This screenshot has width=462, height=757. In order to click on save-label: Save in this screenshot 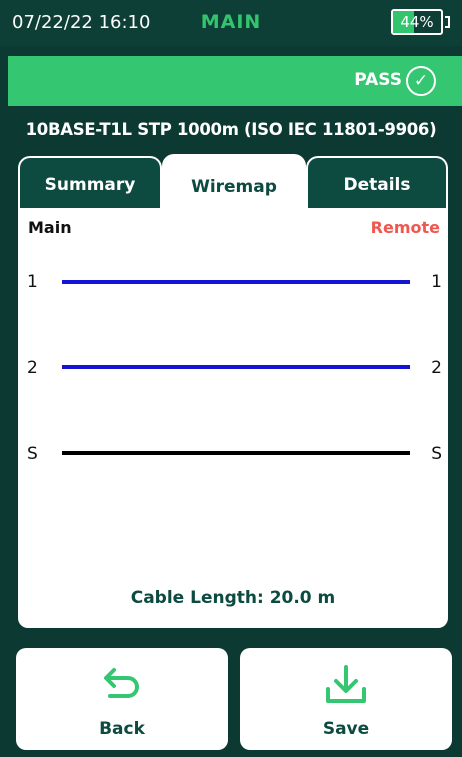, I will do `click(346, 729)`.